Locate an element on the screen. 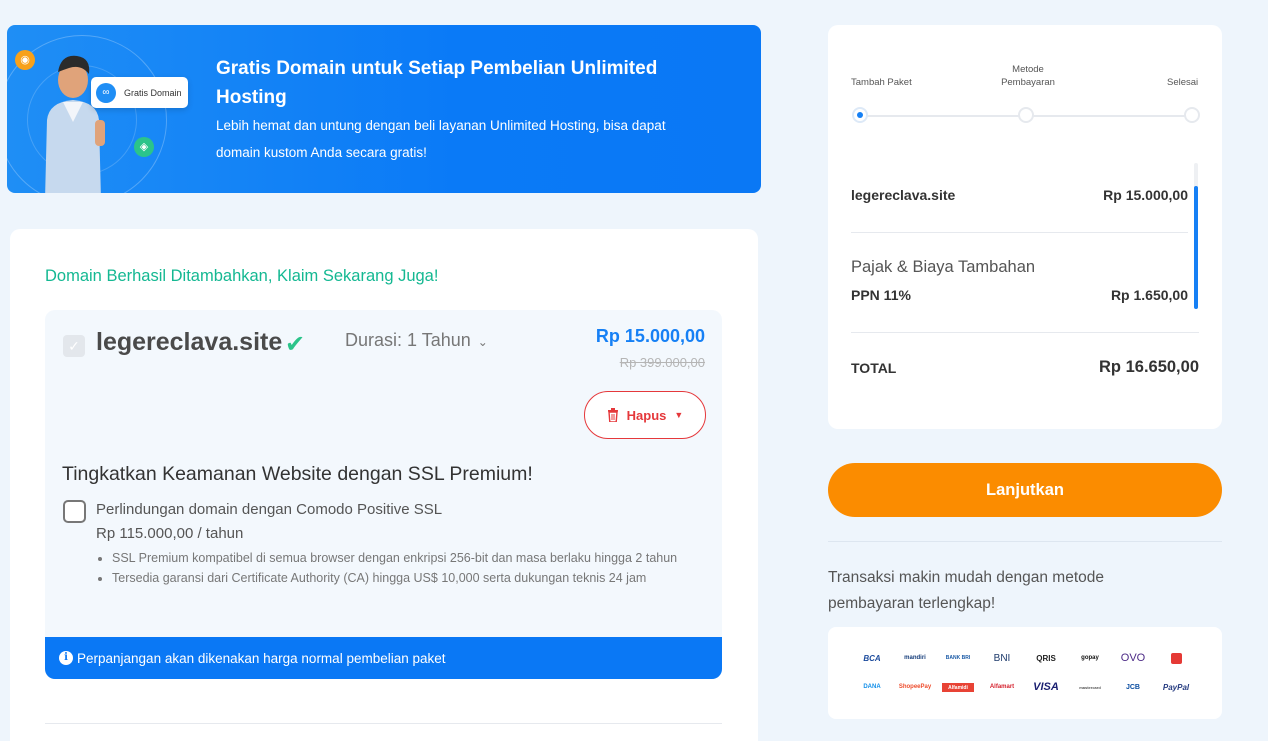  tax-row: PPN 11% Rp 1.650,00 is located at coordinates (1019, 295).